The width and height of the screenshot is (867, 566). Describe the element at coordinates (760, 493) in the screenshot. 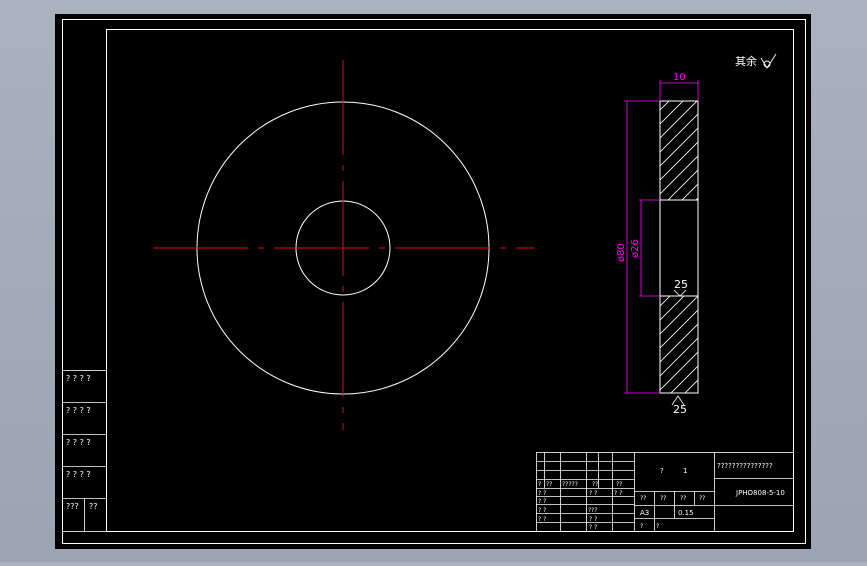

I see `drawing-number: JPHO808-5-10` at that location.